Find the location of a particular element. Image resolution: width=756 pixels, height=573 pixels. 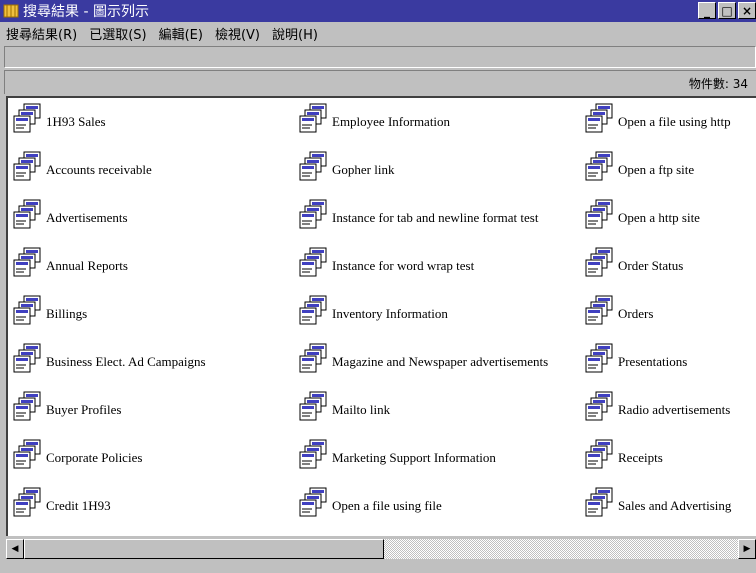

list-item: Sales and Advertising is located at coordinates (657, 502).